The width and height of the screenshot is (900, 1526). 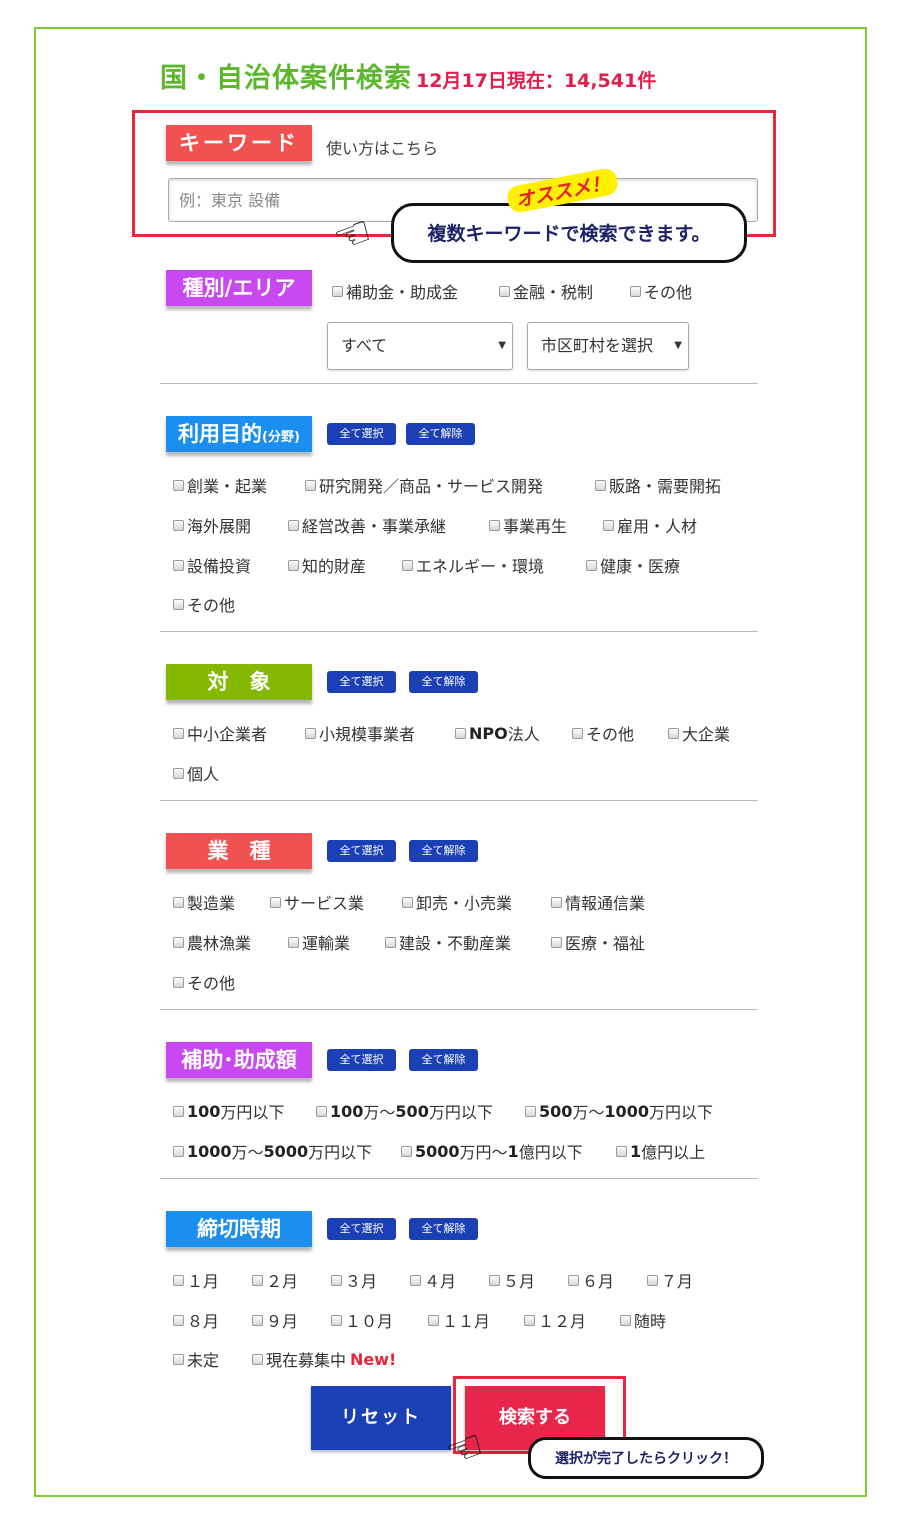 I want to click on industry-option: サービス業, so click(x=317, y=902).